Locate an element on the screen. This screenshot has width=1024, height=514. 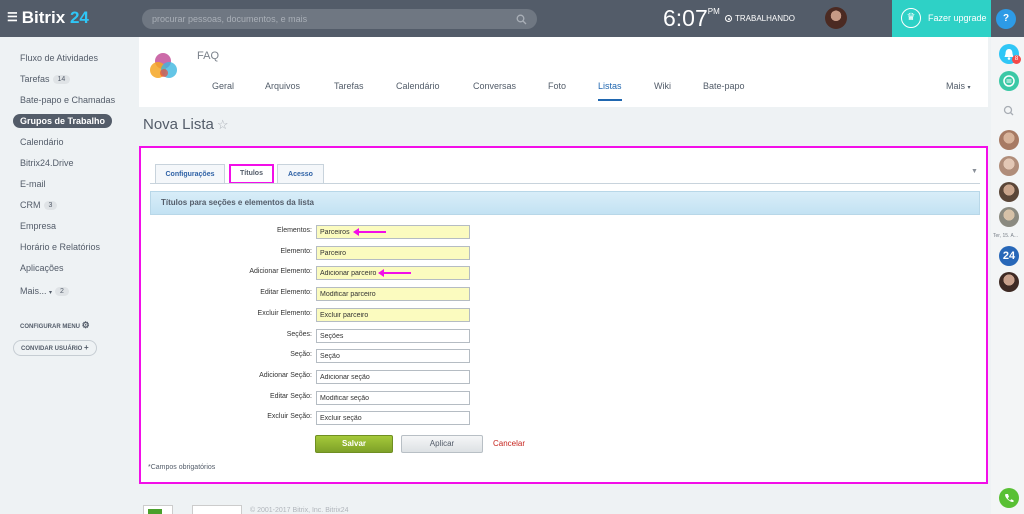
logo-number: 24 is located at coordinates (79, 17).